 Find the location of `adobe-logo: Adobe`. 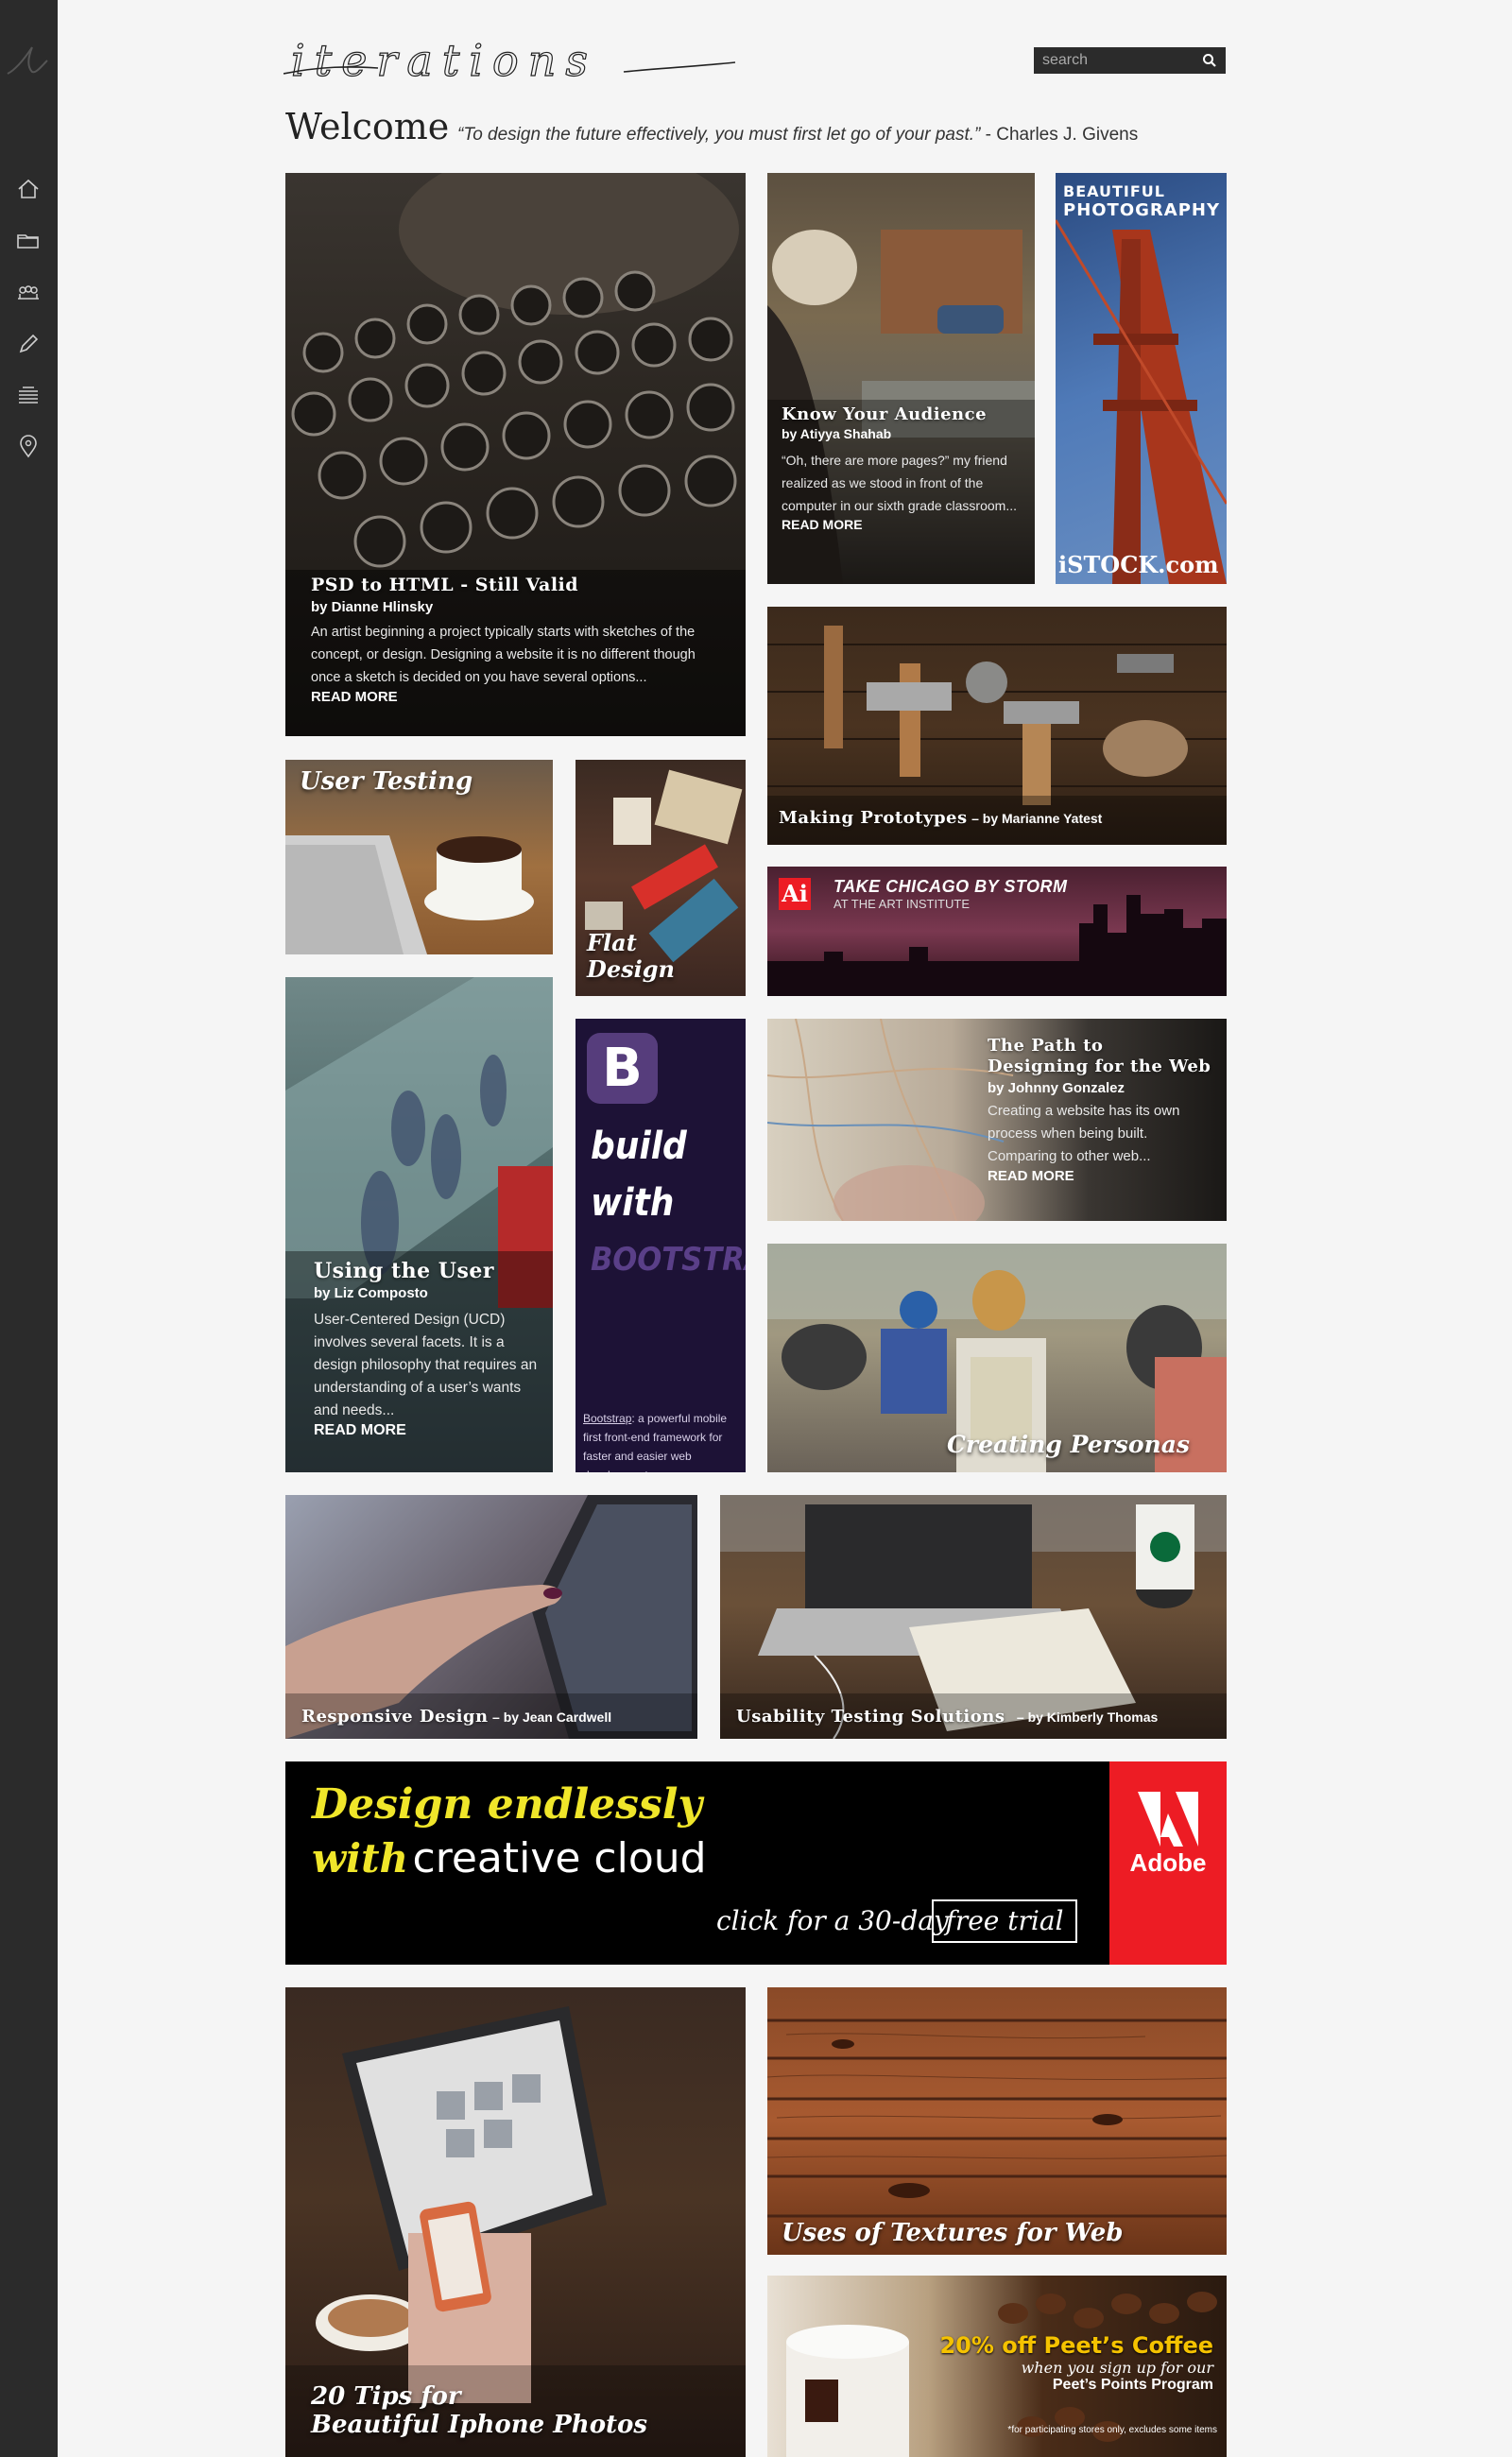

adobe-logo: Adobe is located at coordinates (1168, 1863).